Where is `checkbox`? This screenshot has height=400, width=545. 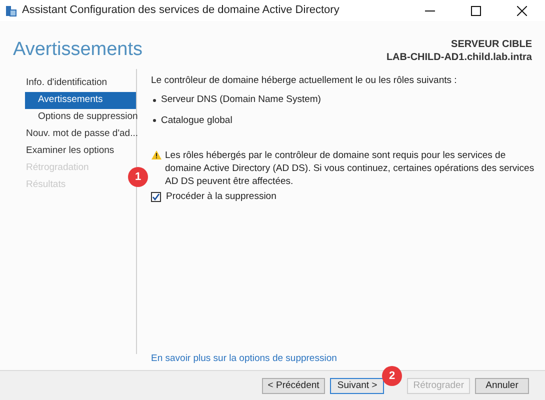 checkbox is located at coordinates (156, 197).